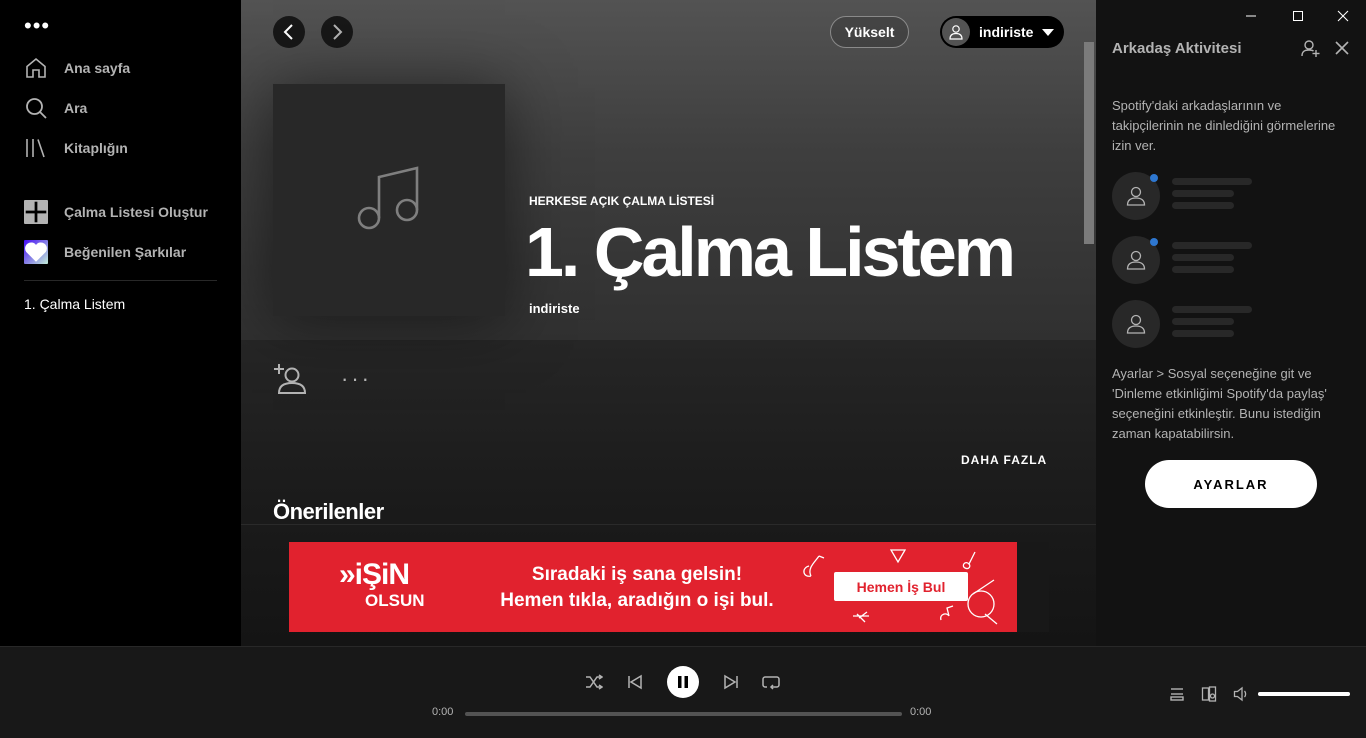 This screenshot has height=738, width=1366. Describe the element at coordinates (683, 714) in the screenshot. I see `progress-bar` at that location.